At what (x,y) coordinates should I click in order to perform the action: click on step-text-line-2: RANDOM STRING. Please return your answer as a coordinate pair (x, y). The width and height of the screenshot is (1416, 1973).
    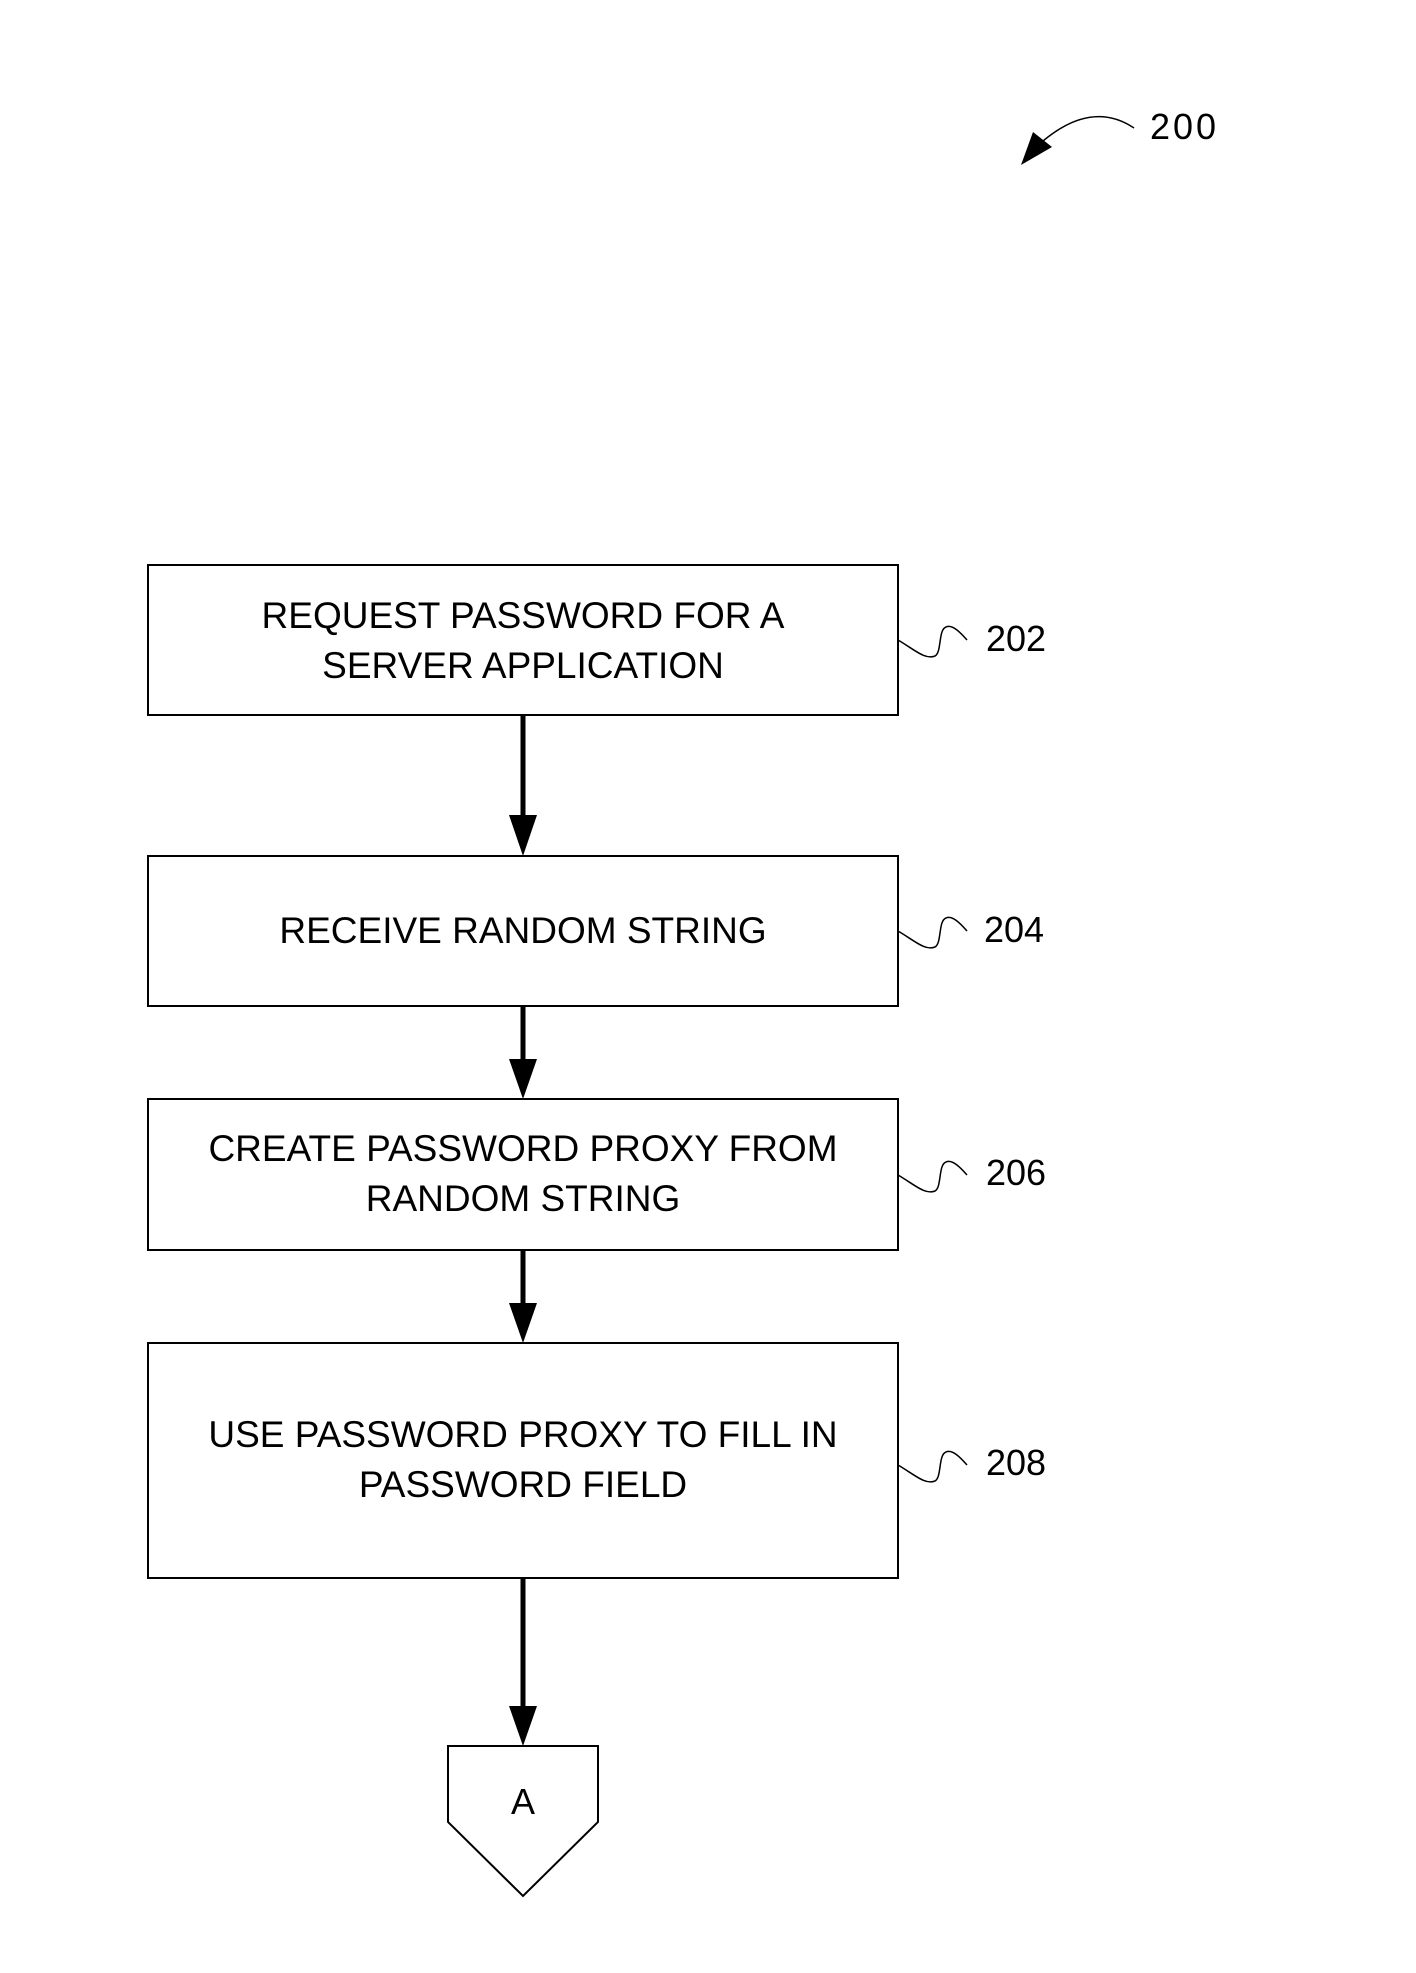
    Looking at the image, I should click on (523, 1198).